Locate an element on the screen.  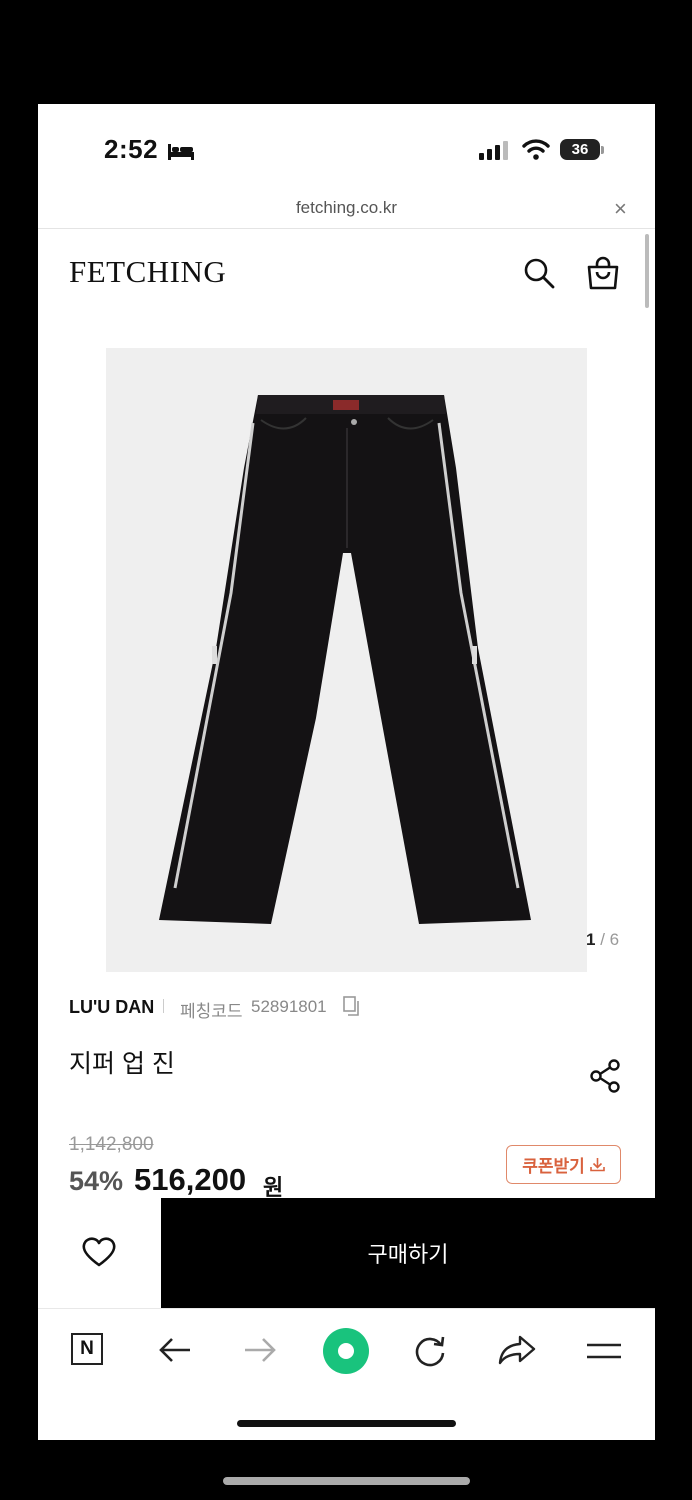
menu-icon is located at coordinates (604, 1351).